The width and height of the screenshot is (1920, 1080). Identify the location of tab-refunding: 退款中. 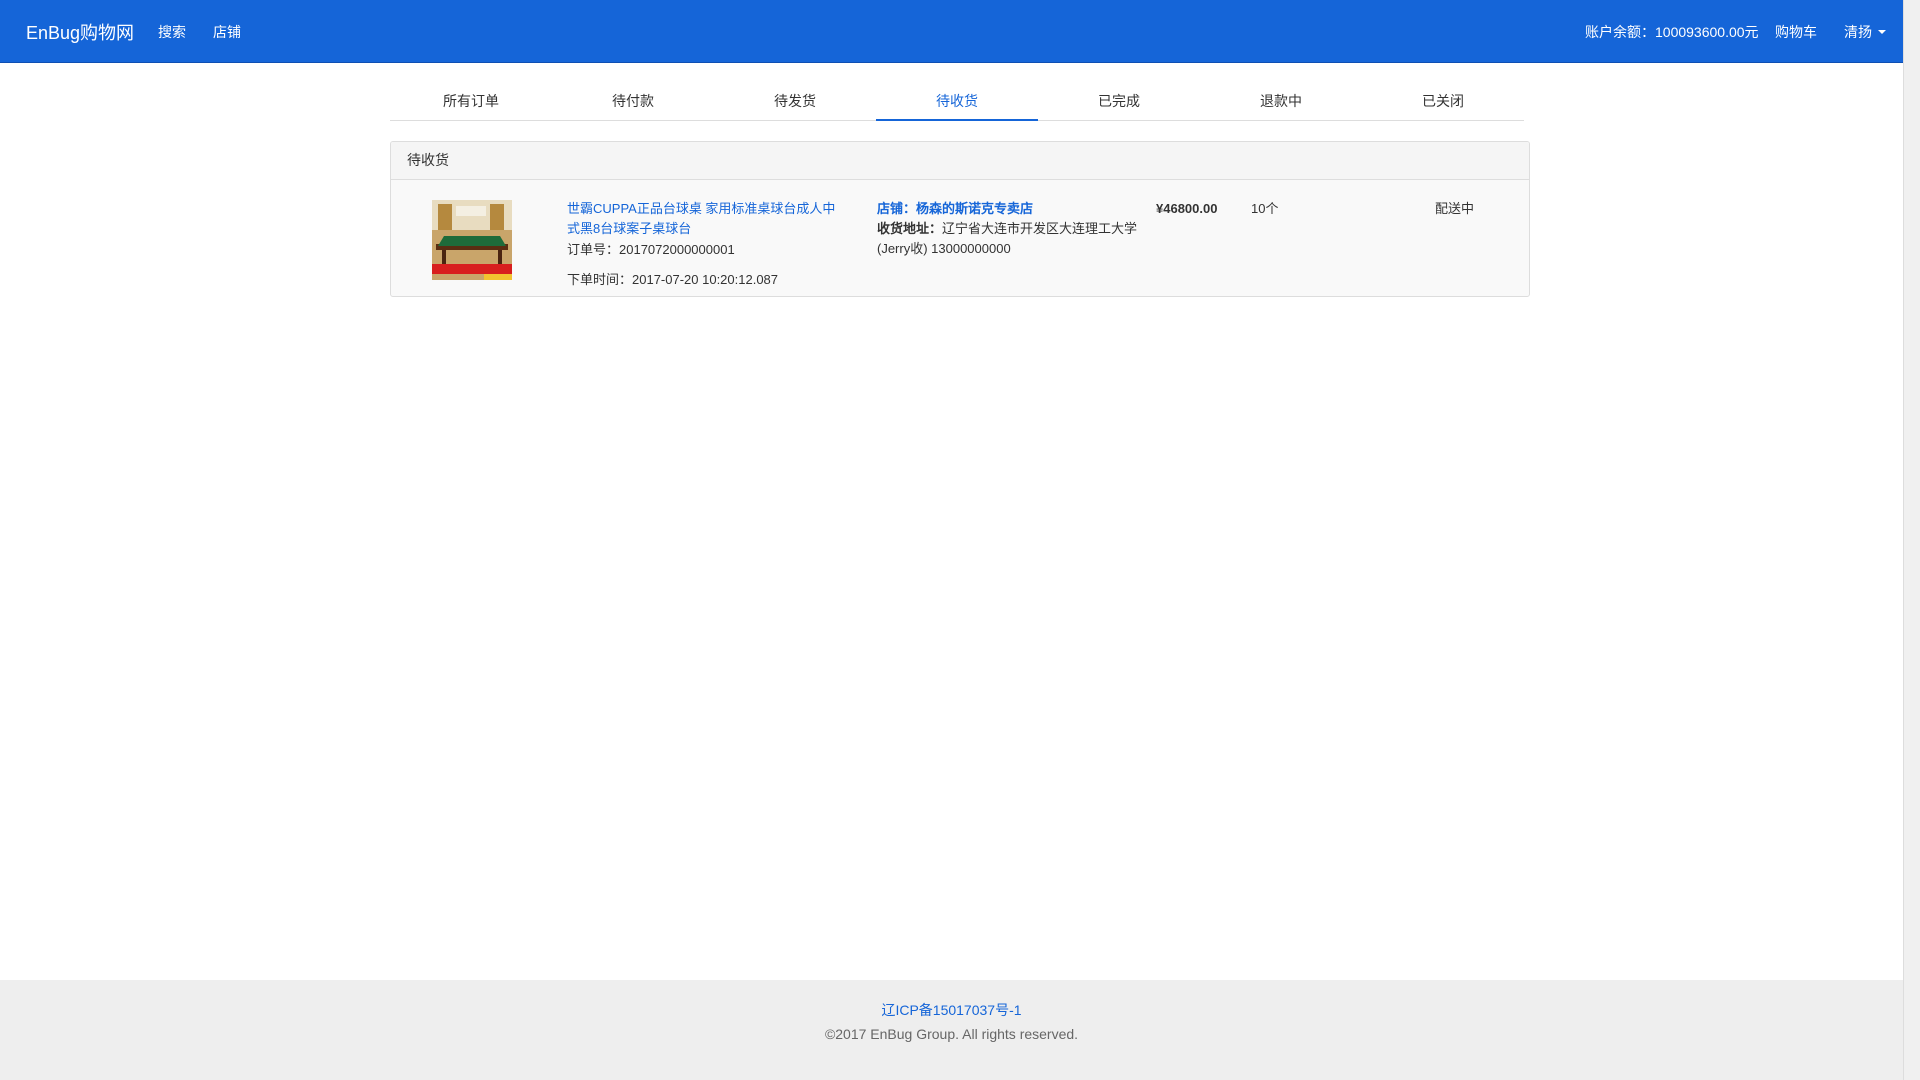
(1281, 103).